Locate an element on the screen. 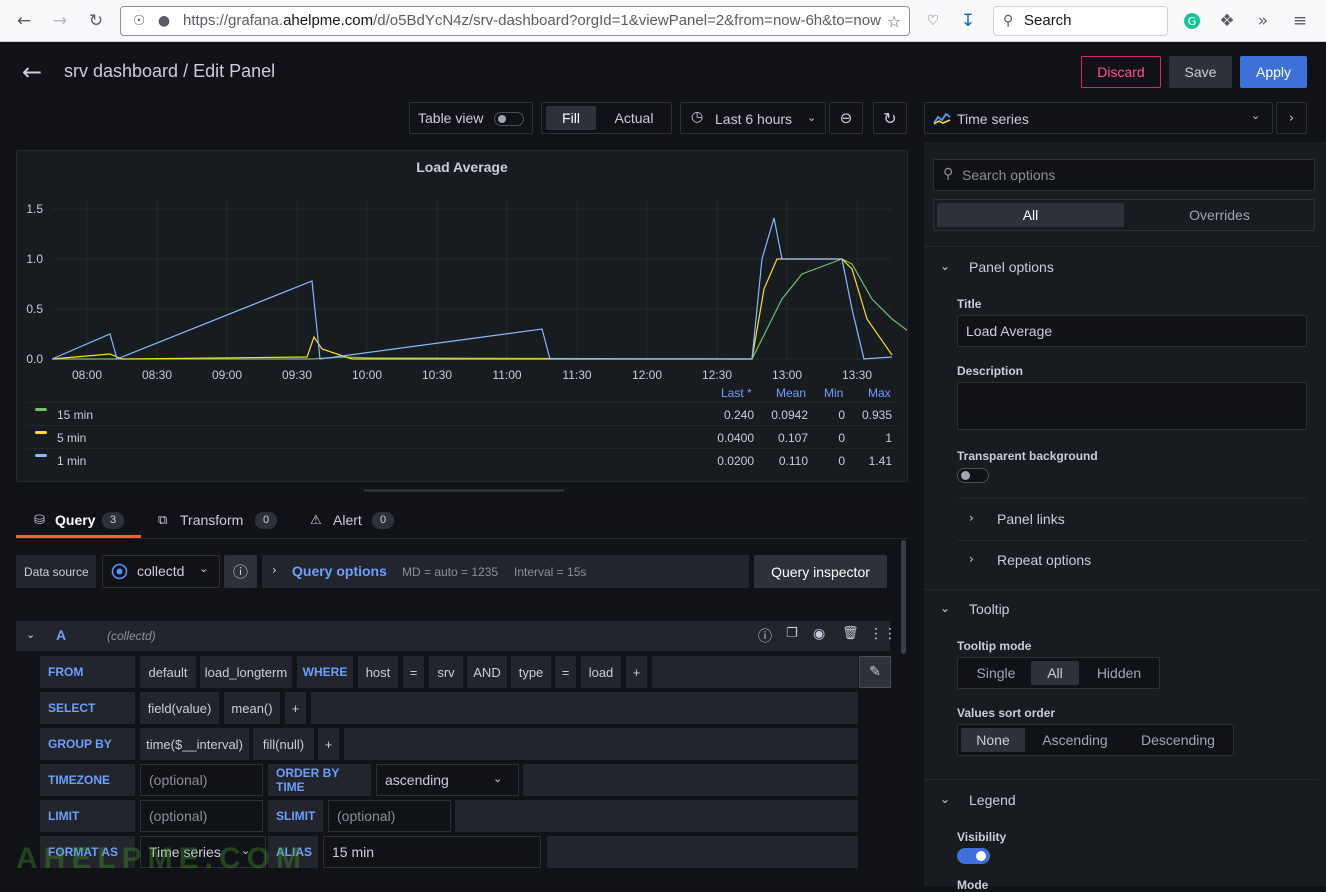  section-legend: Legend is located at coordinates (992, 800).